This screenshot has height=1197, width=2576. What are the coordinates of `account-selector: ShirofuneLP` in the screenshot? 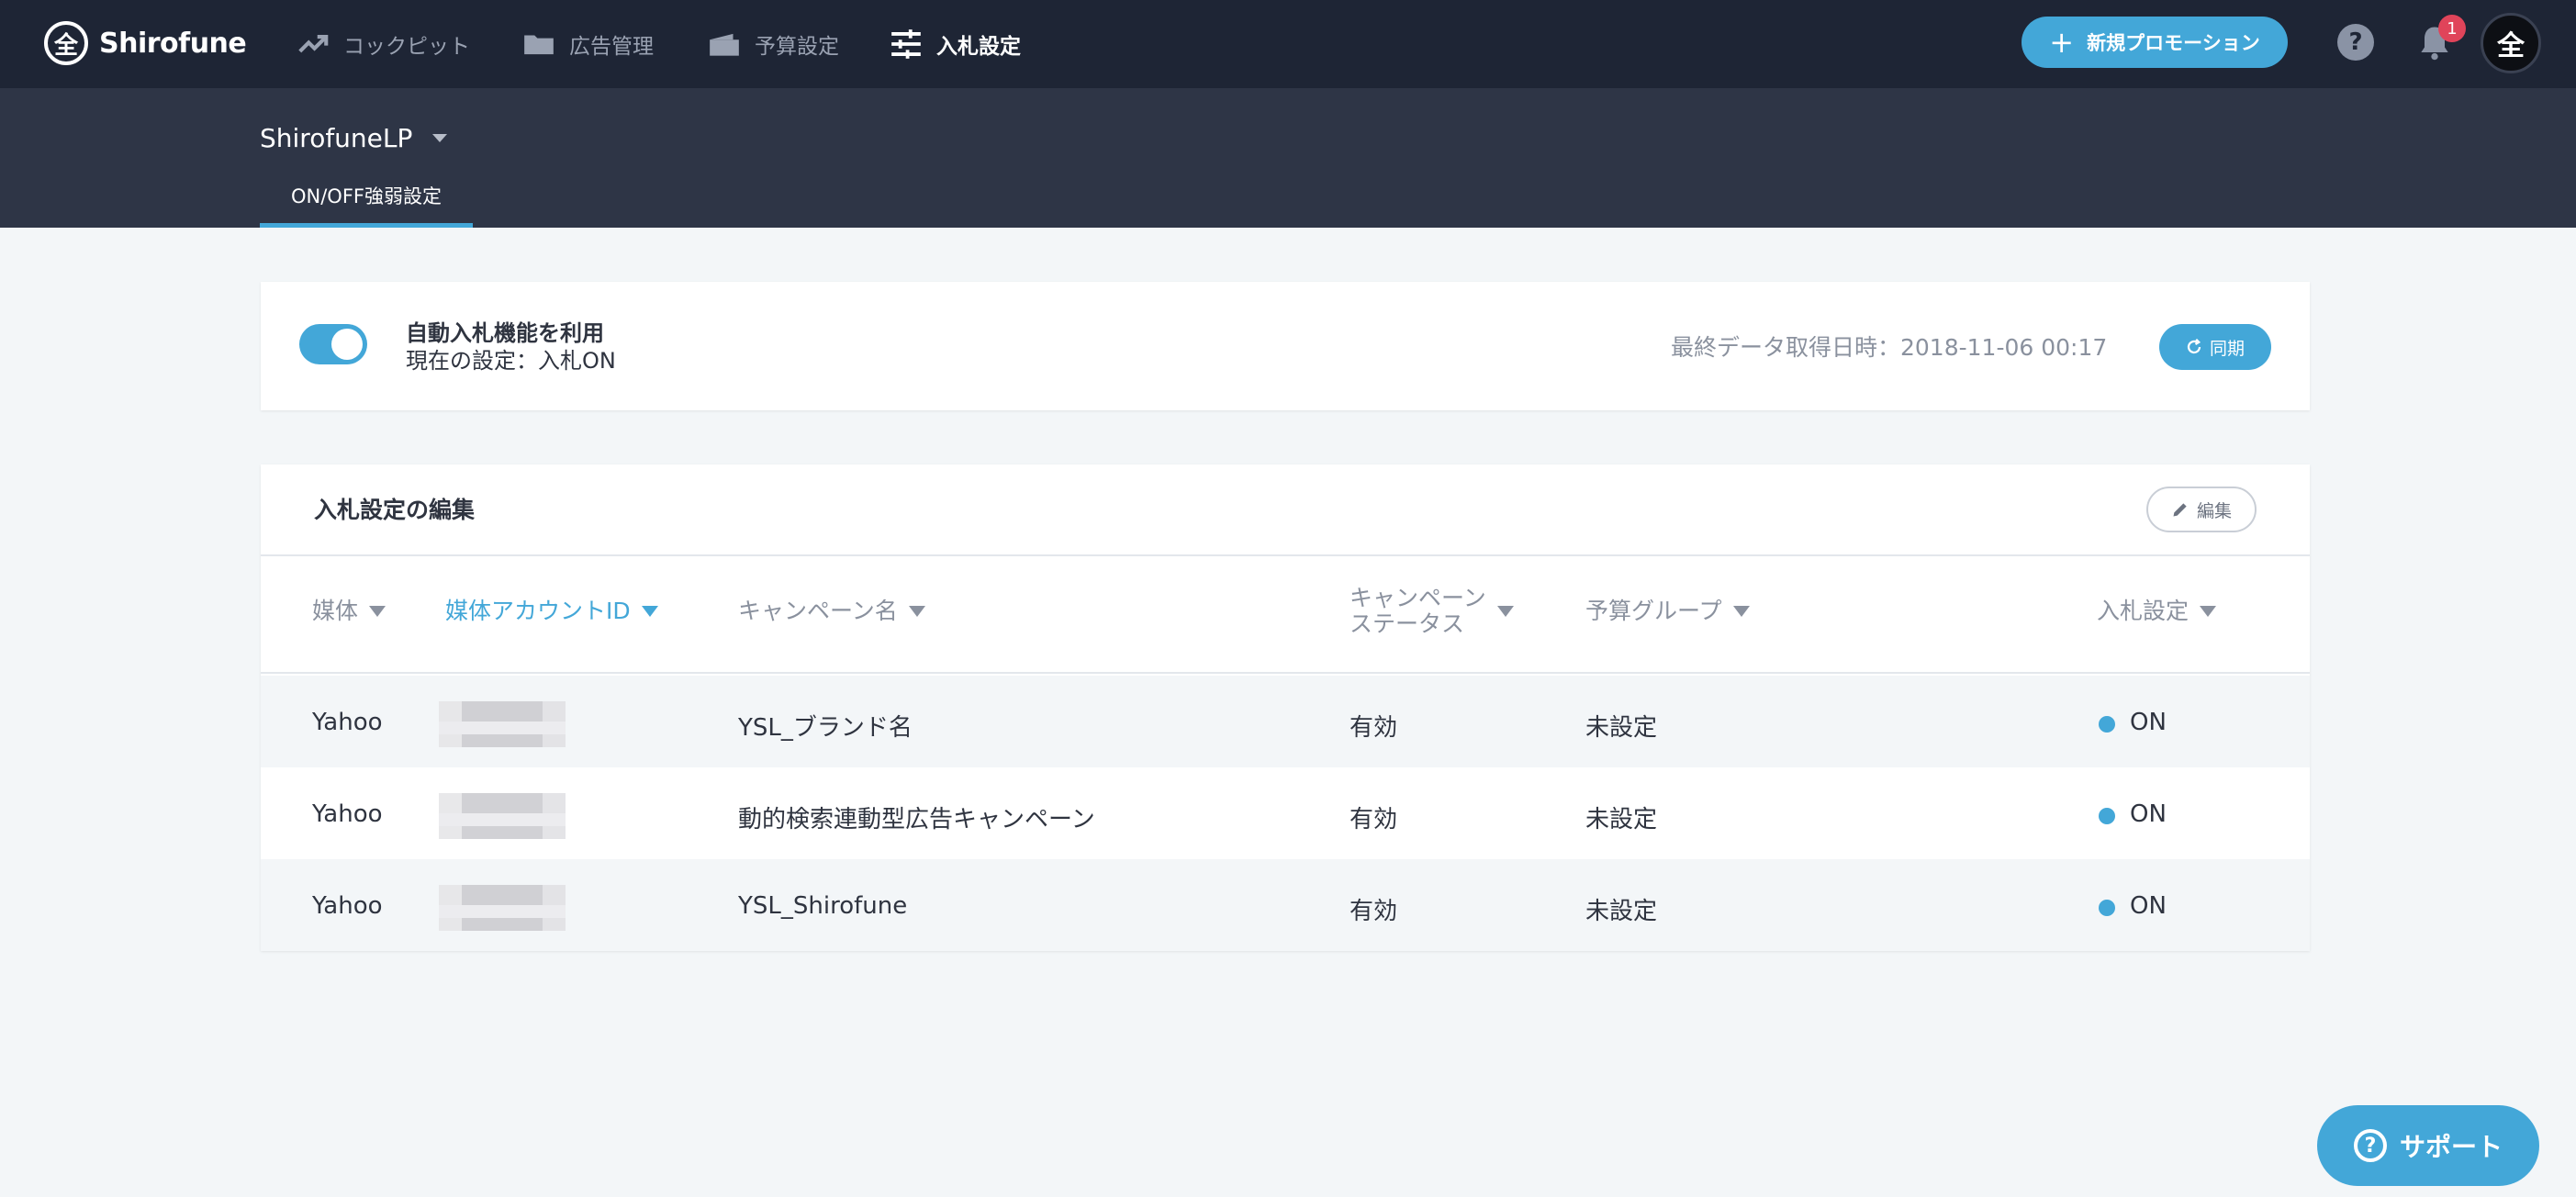 It's located at (354, 137).